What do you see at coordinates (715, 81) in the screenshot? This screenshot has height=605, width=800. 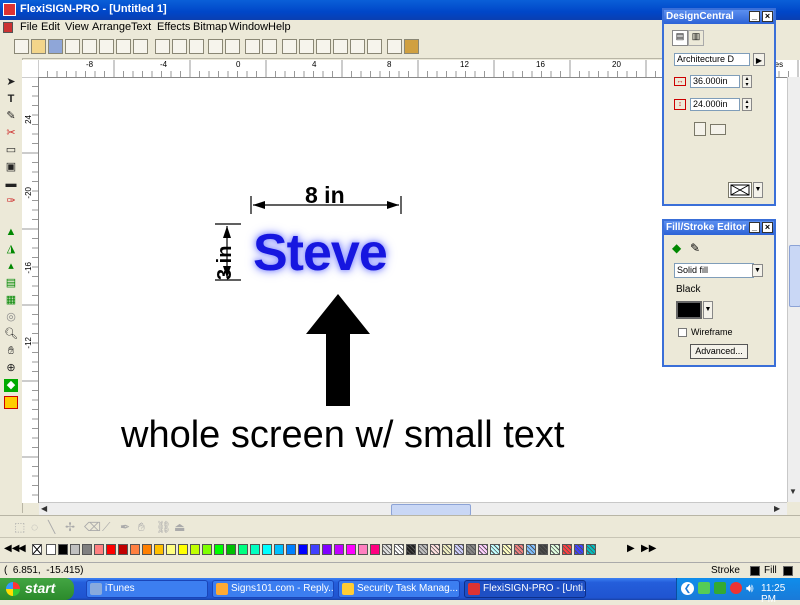 I see `width-input: 36.000in` at bounding box center [715, 81].